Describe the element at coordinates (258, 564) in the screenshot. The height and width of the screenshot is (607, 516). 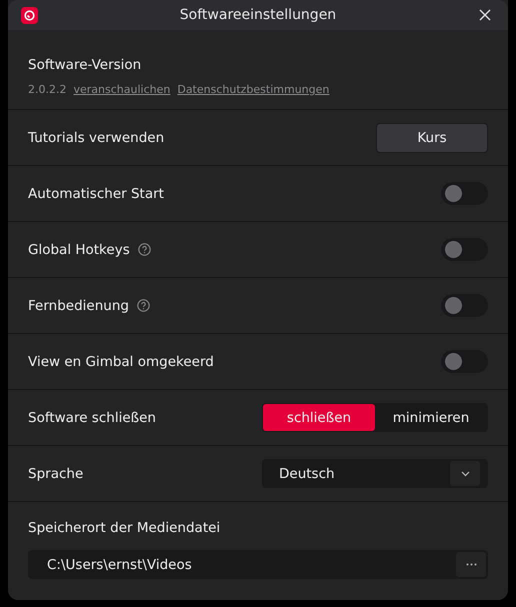
I see `path-field: C:\Users\ernst\Videos` at that location.